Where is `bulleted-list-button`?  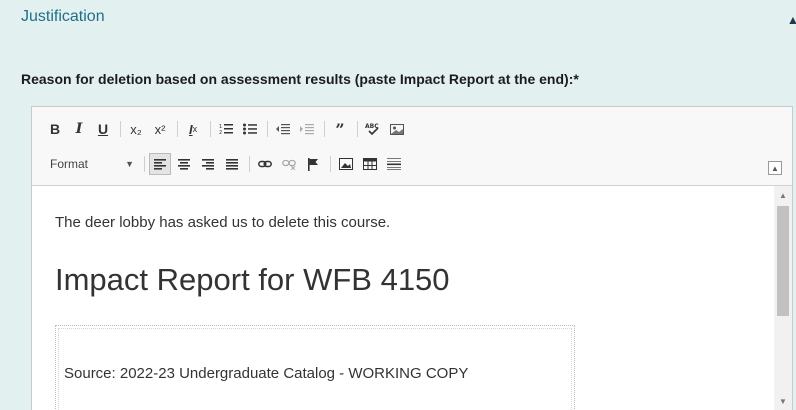 bulleted-list-button is located at coordinates (250, 129).